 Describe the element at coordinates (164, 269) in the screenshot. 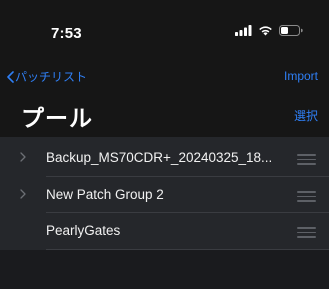

I see `list-empty-area` at that location.